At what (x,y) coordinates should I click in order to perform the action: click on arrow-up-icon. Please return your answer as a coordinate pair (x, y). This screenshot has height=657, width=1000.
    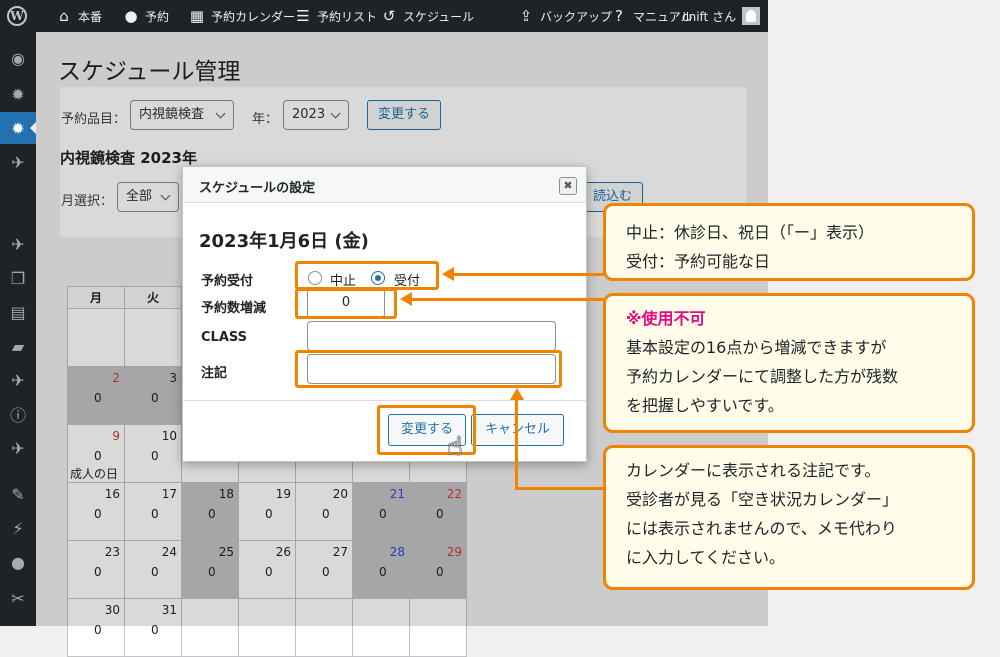
    Looking at the image, I should click on (517, 394).